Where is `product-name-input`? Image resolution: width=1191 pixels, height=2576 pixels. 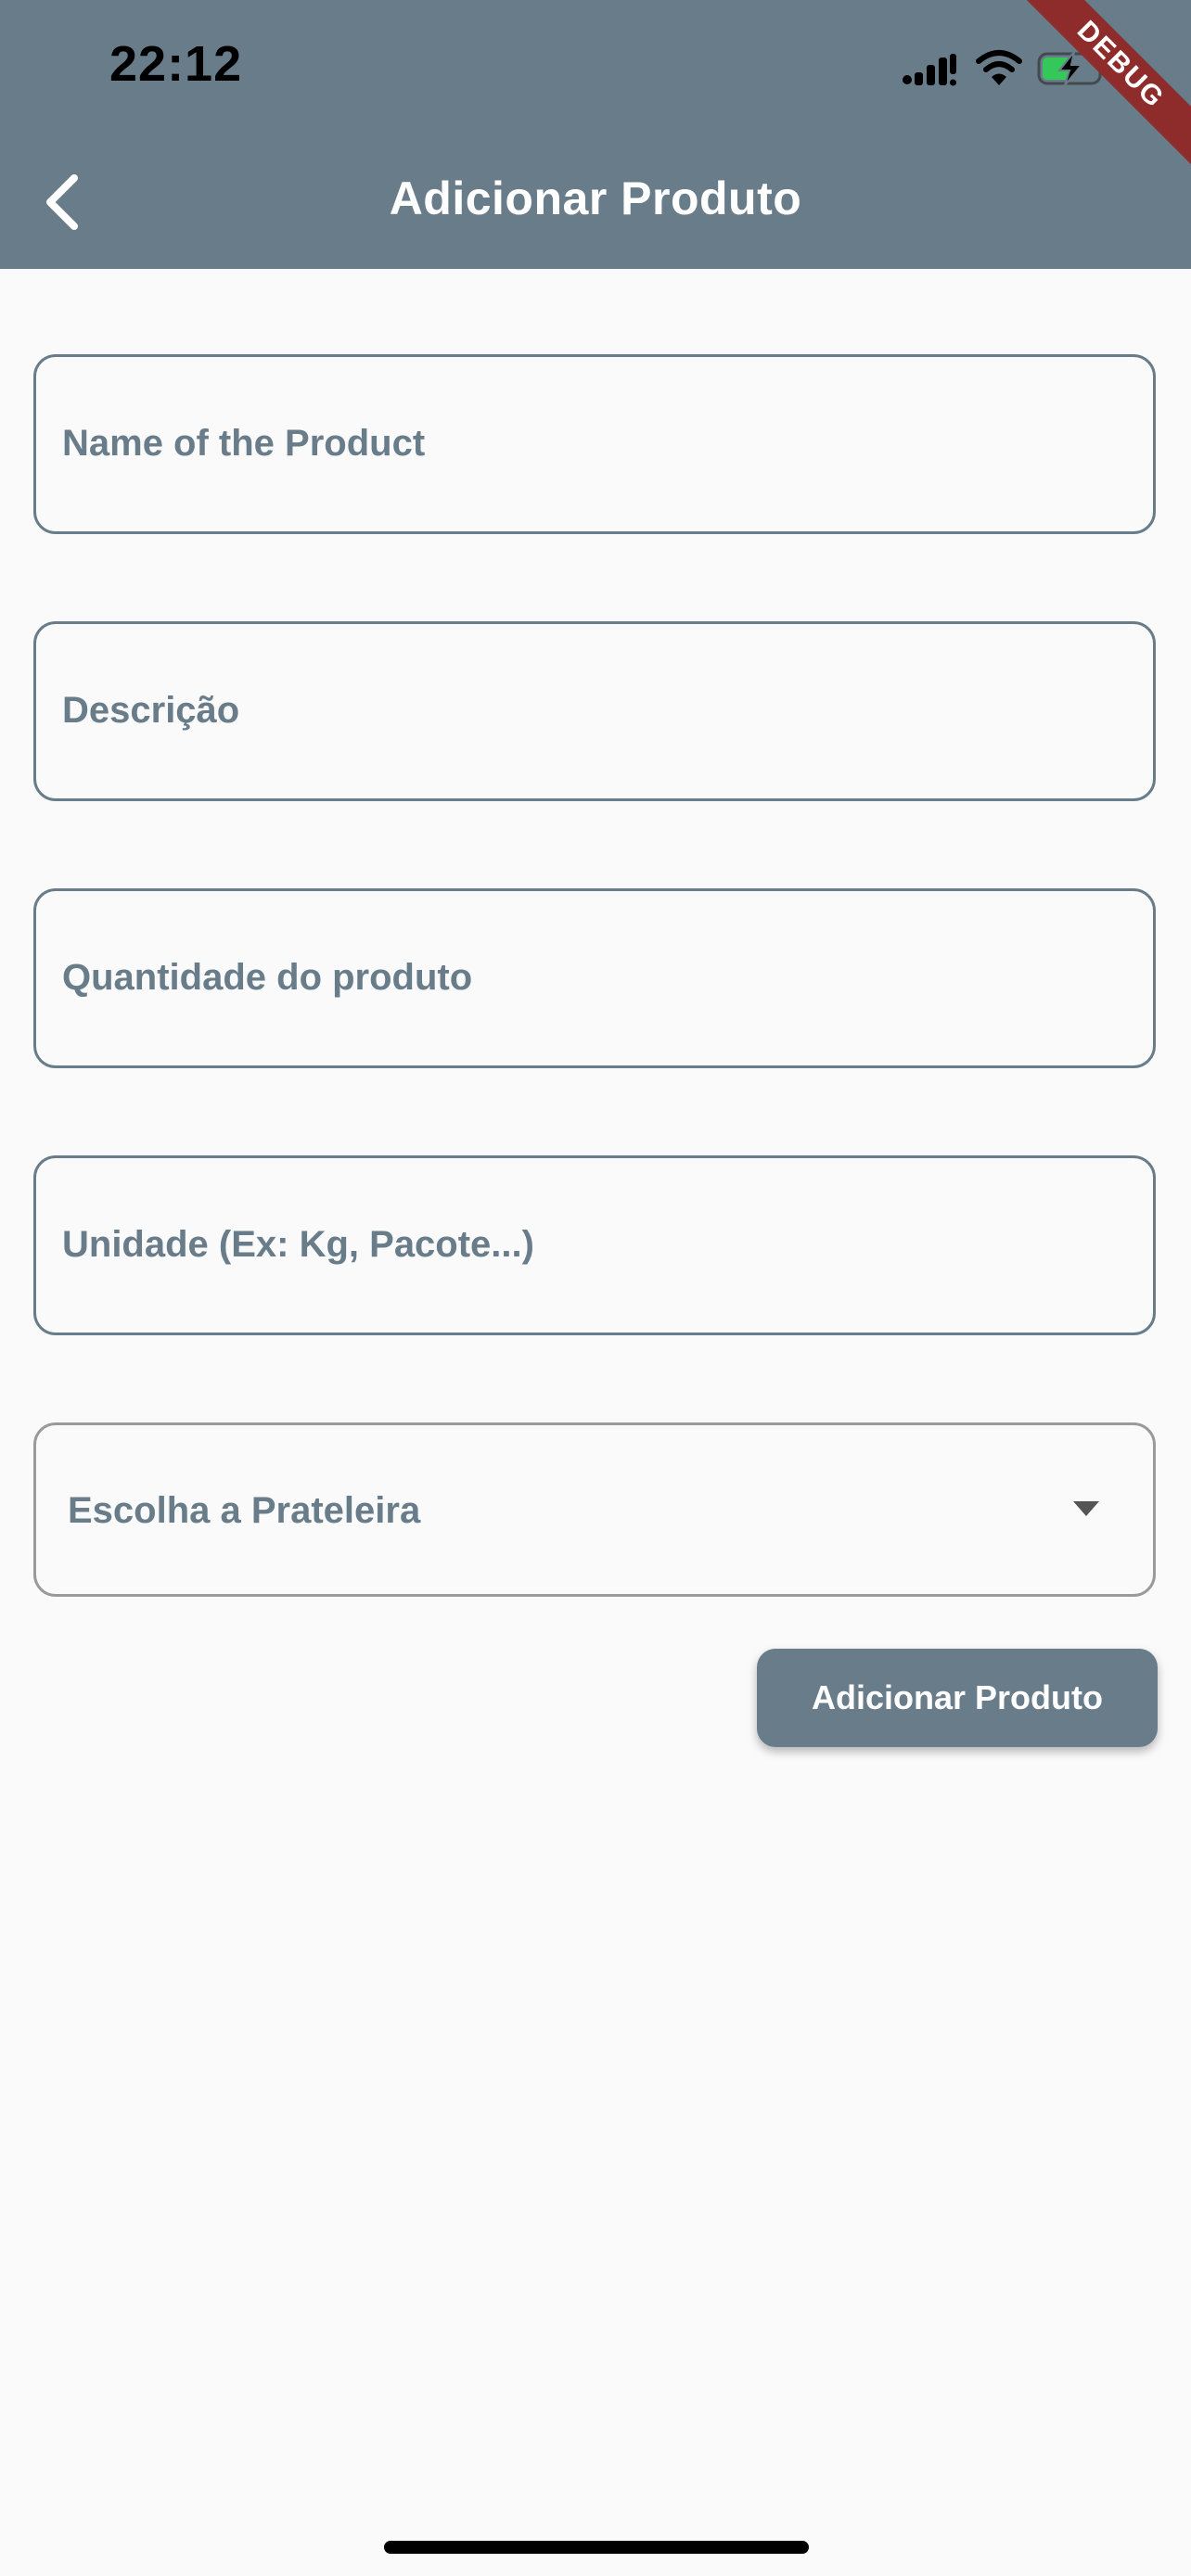
product-name-input is located at coordinates (590, 443).